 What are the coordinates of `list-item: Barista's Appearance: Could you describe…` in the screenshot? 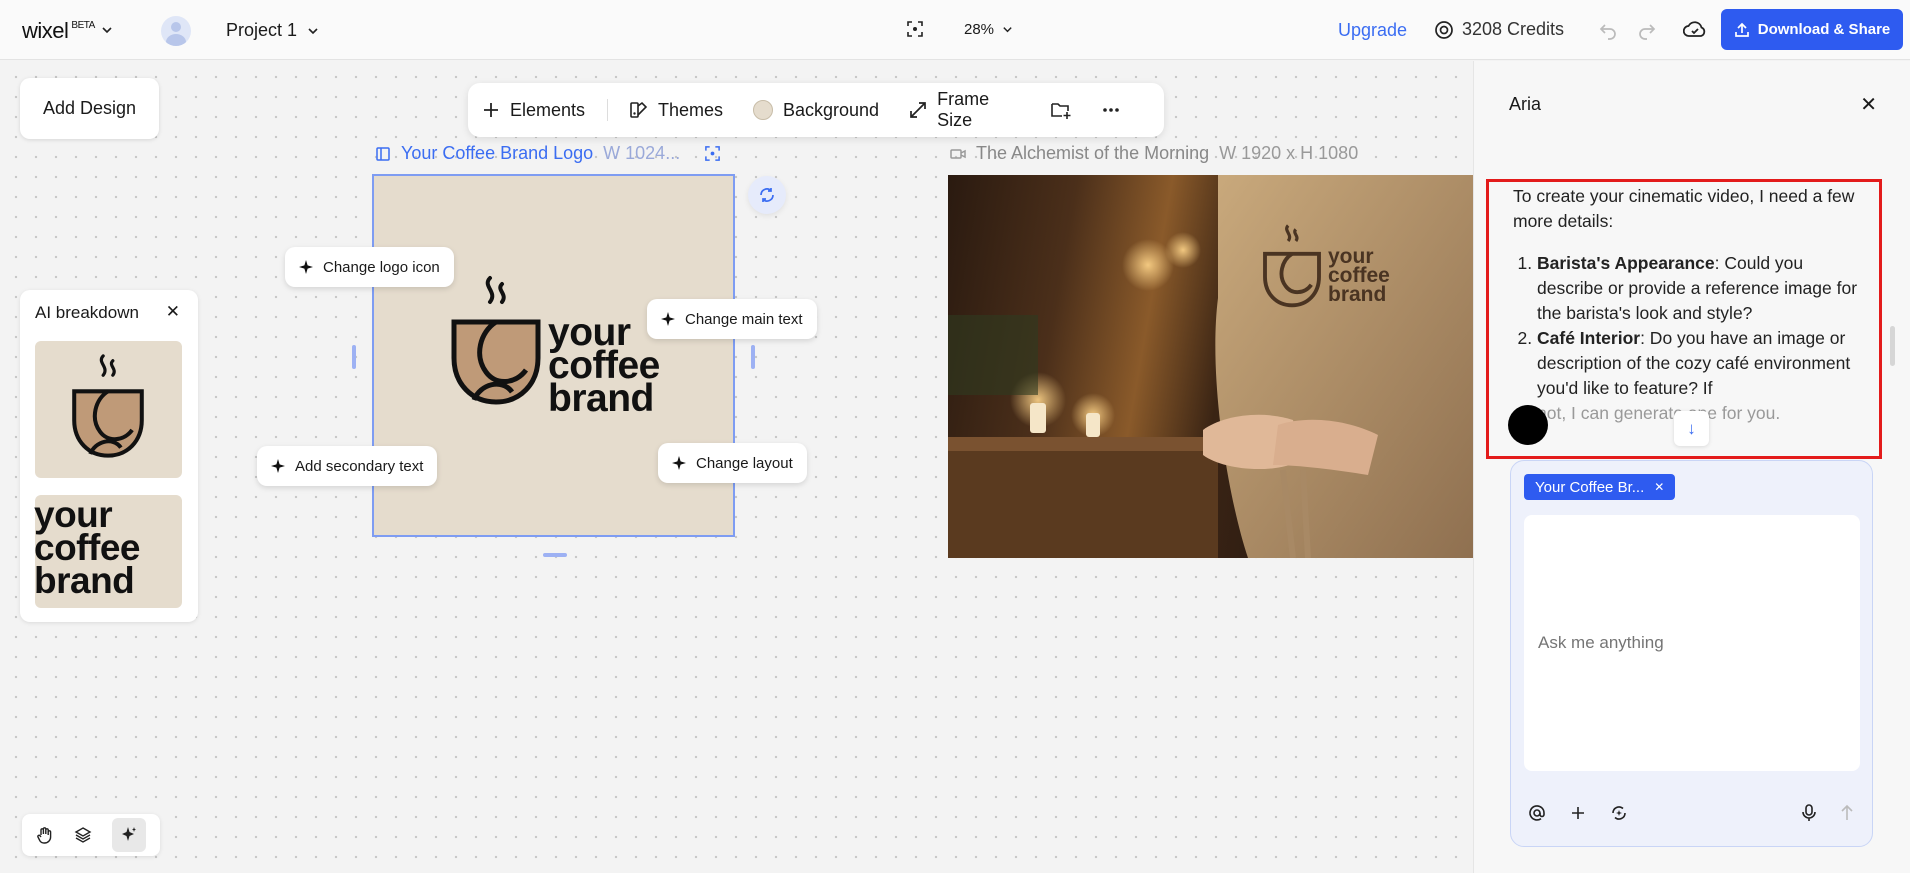 It's located at (1705, 288).